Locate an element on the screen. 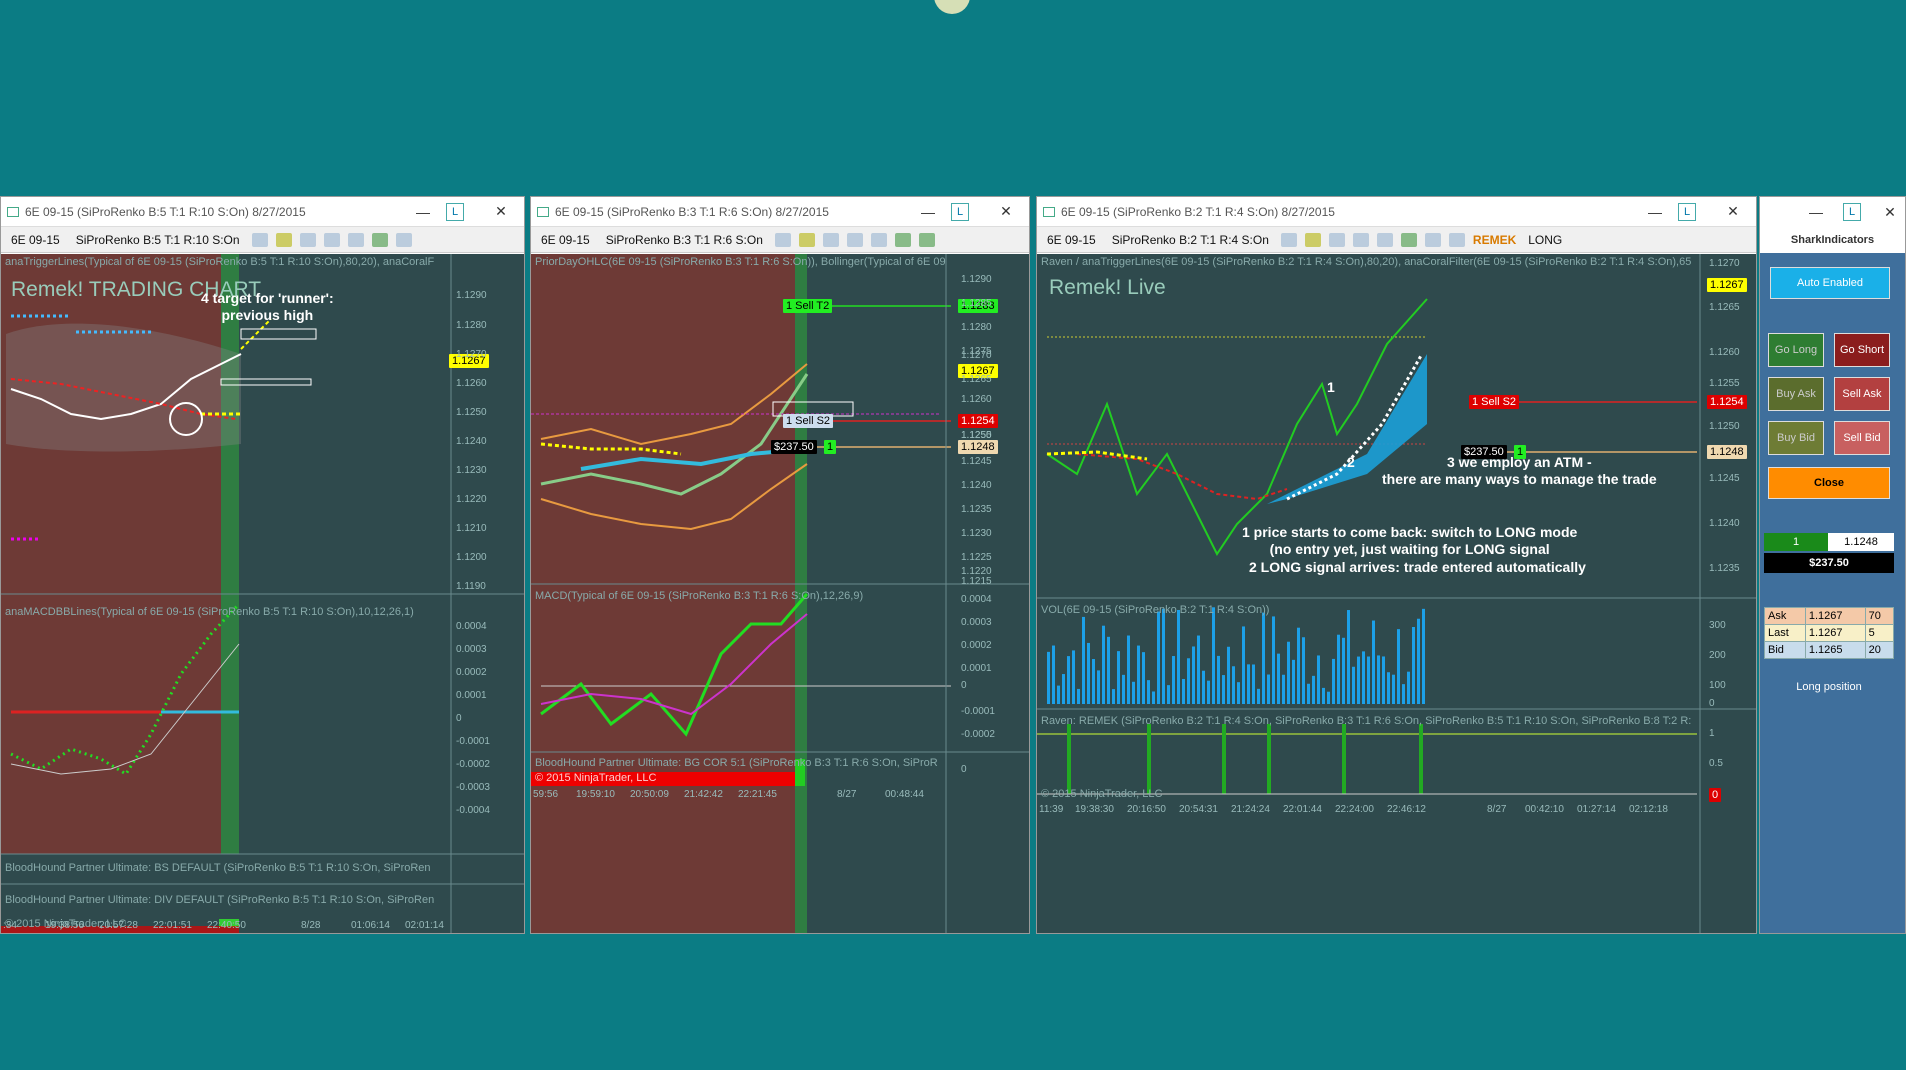  time-tick: 01:27:14 is located at coordinates (1596, 809).